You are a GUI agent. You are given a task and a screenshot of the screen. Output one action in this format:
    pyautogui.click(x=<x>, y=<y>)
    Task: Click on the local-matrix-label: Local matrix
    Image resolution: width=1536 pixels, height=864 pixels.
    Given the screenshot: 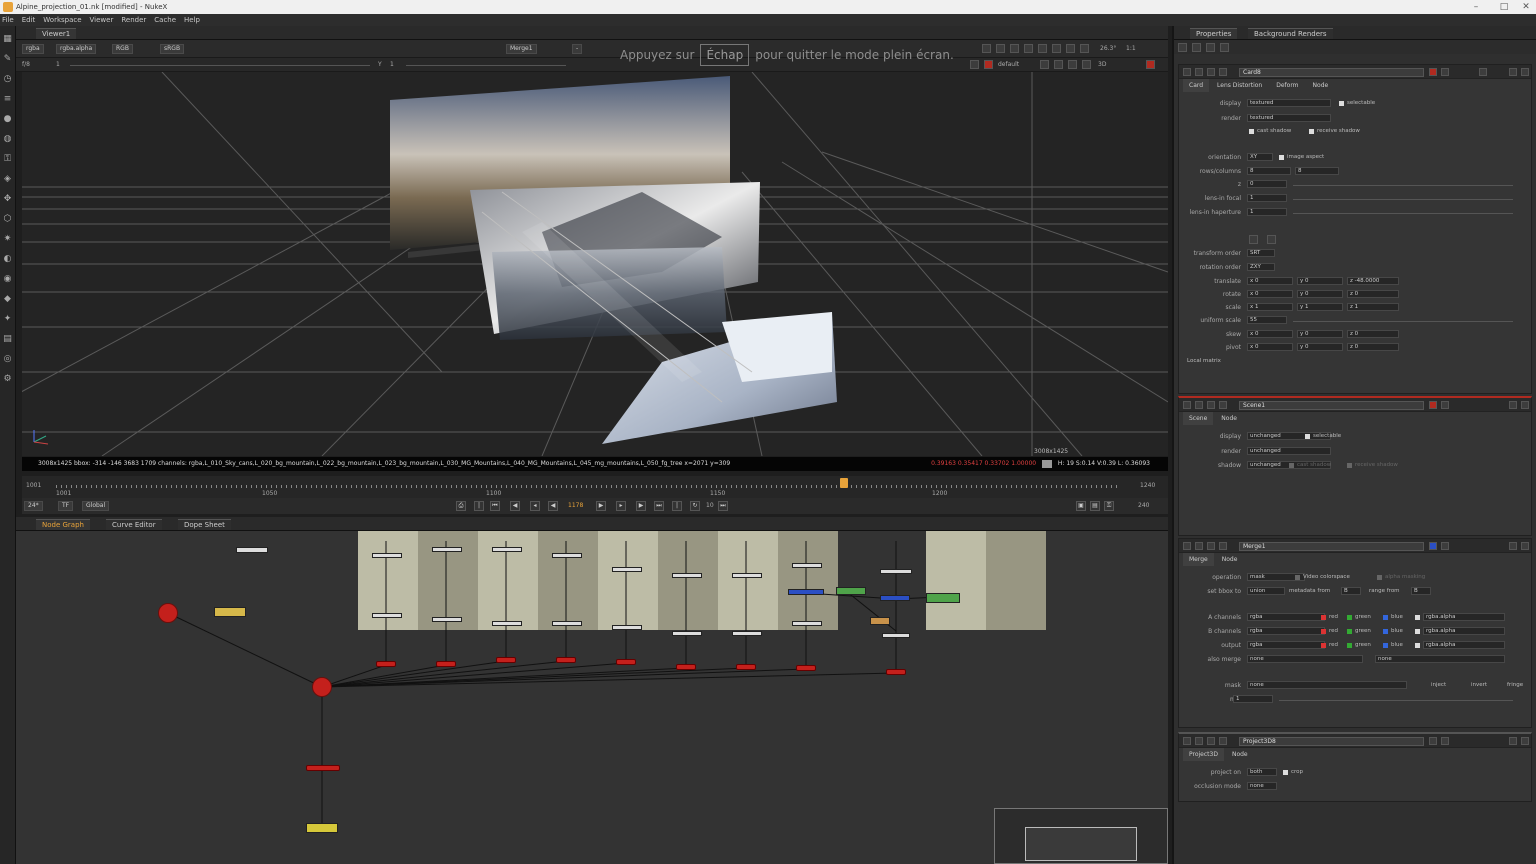 What is the action you would take?
    pyautogui.click(x=1204, y=361)
    